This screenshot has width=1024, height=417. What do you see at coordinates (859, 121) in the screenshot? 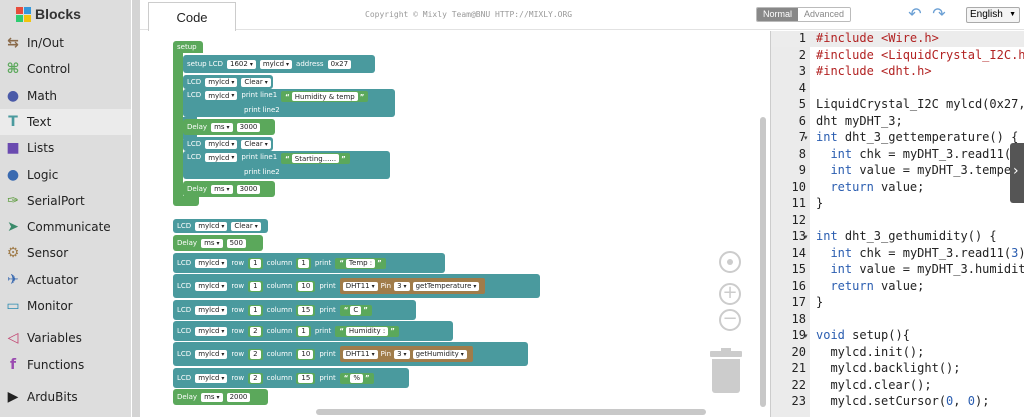
I see `code-line: dht myDHT_3;` at bounding box center [859, 121].